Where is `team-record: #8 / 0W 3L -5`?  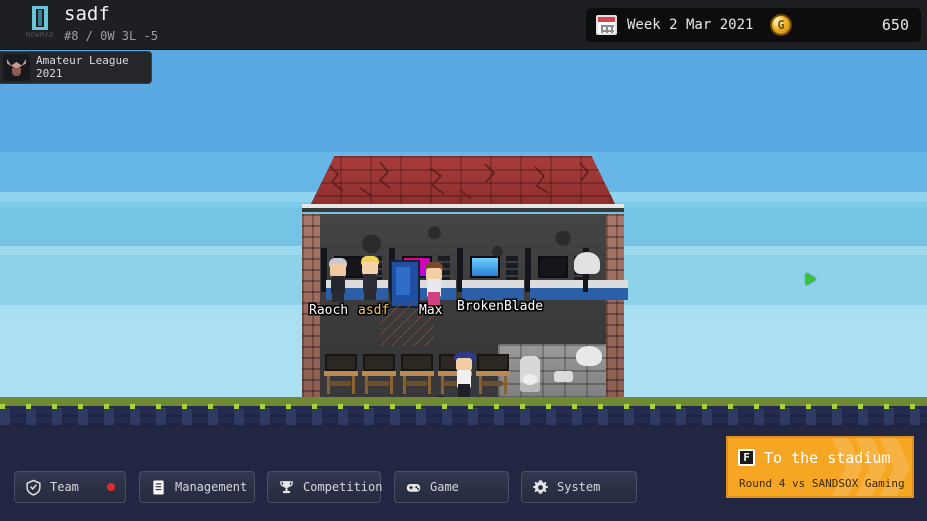
team-record: #8 / 0W 3L -5 is located at coordinates (111, 36).